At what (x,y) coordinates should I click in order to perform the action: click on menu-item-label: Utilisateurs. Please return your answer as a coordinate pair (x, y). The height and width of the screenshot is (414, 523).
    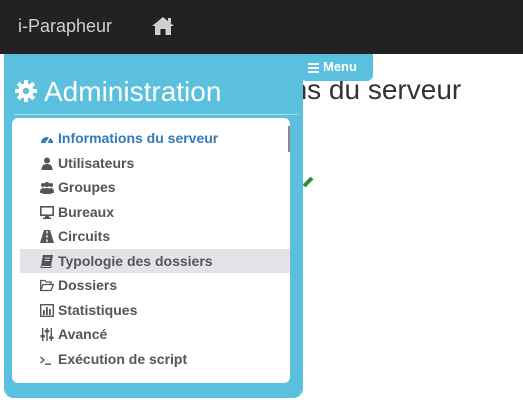
    Looking at the image, I should click on (96, 162).